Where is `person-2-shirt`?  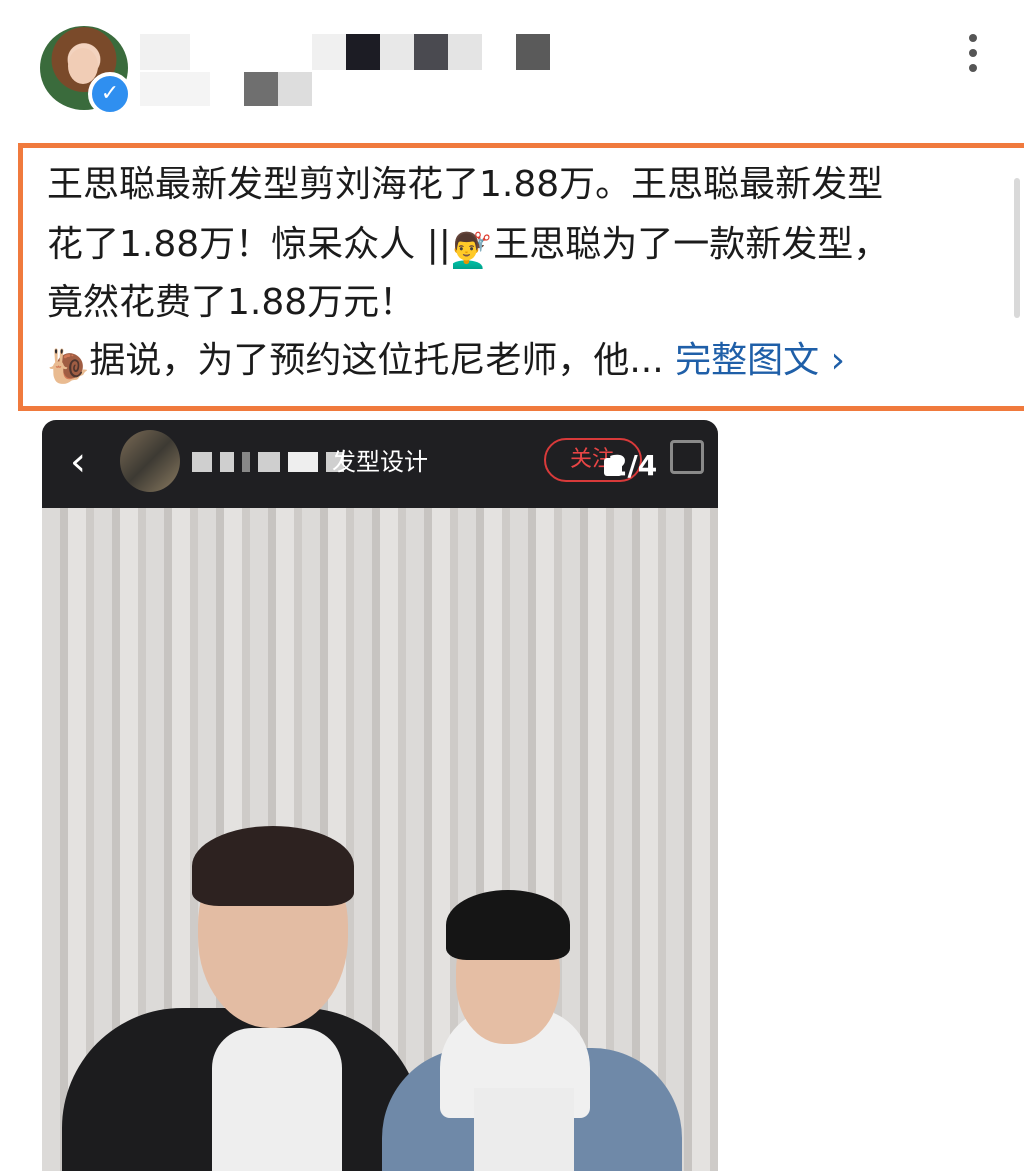 person-2-shirt is located at coordinates (524, 1129).